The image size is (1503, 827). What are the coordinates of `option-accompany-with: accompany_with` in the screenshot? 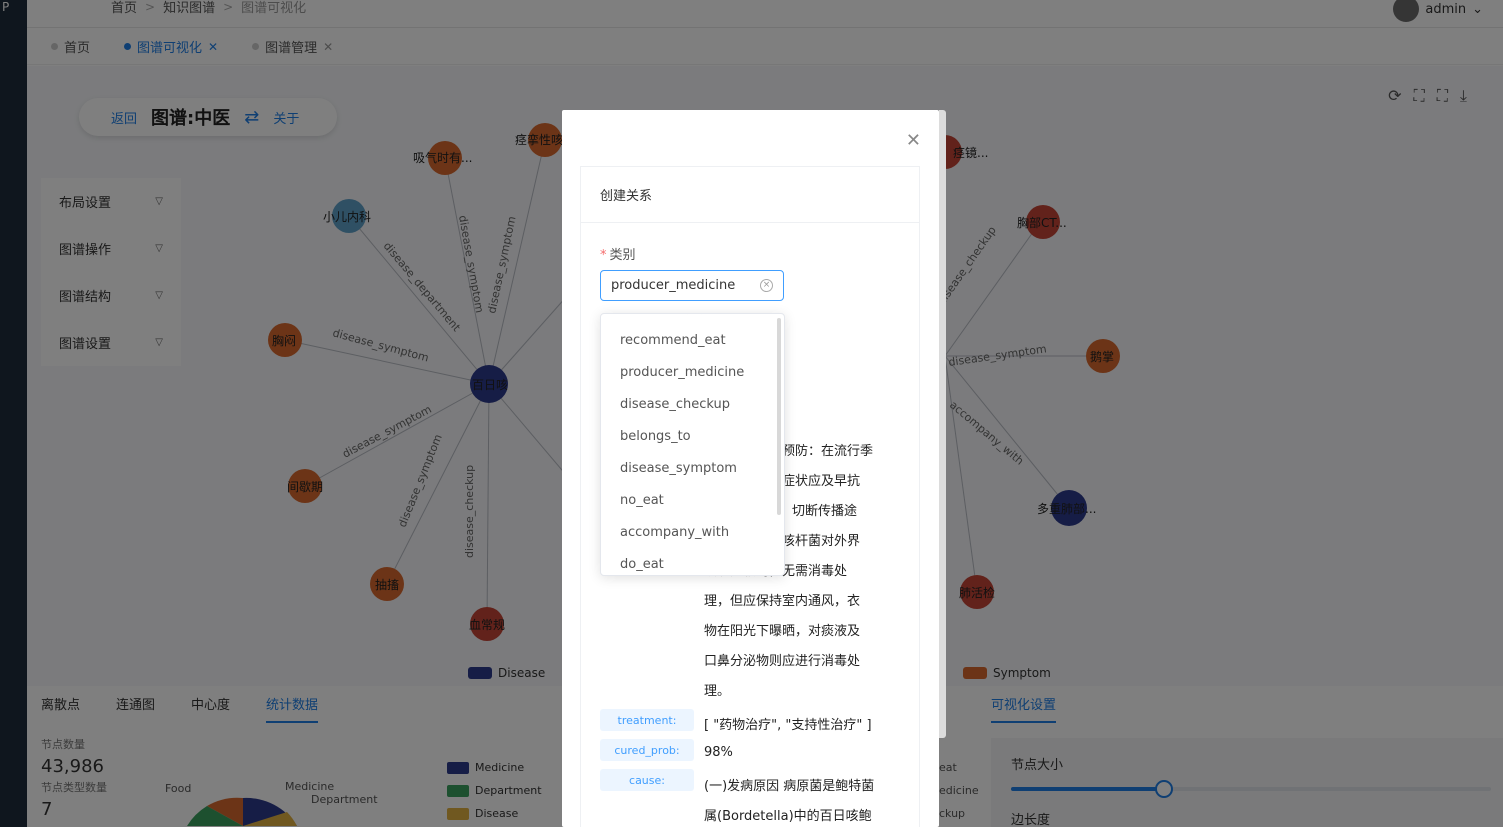 It's located at (692, 532).